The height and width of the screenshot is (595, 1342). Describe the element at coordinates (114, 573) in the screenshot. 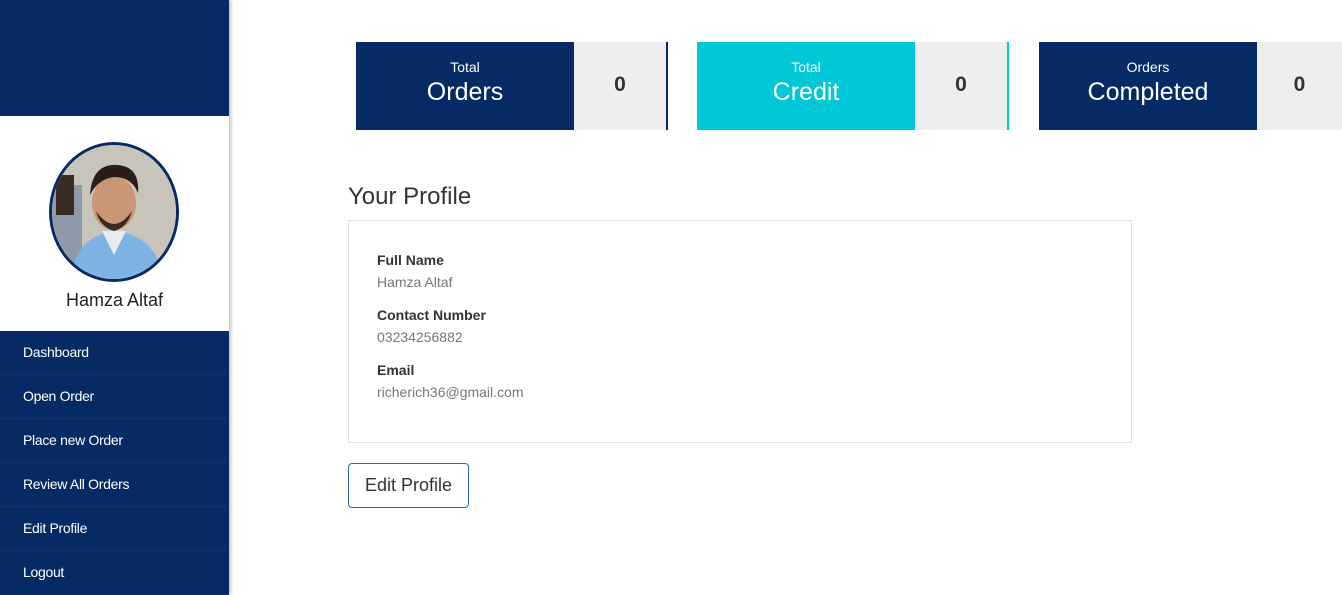

I see `nav-logout: Logout` at that location.